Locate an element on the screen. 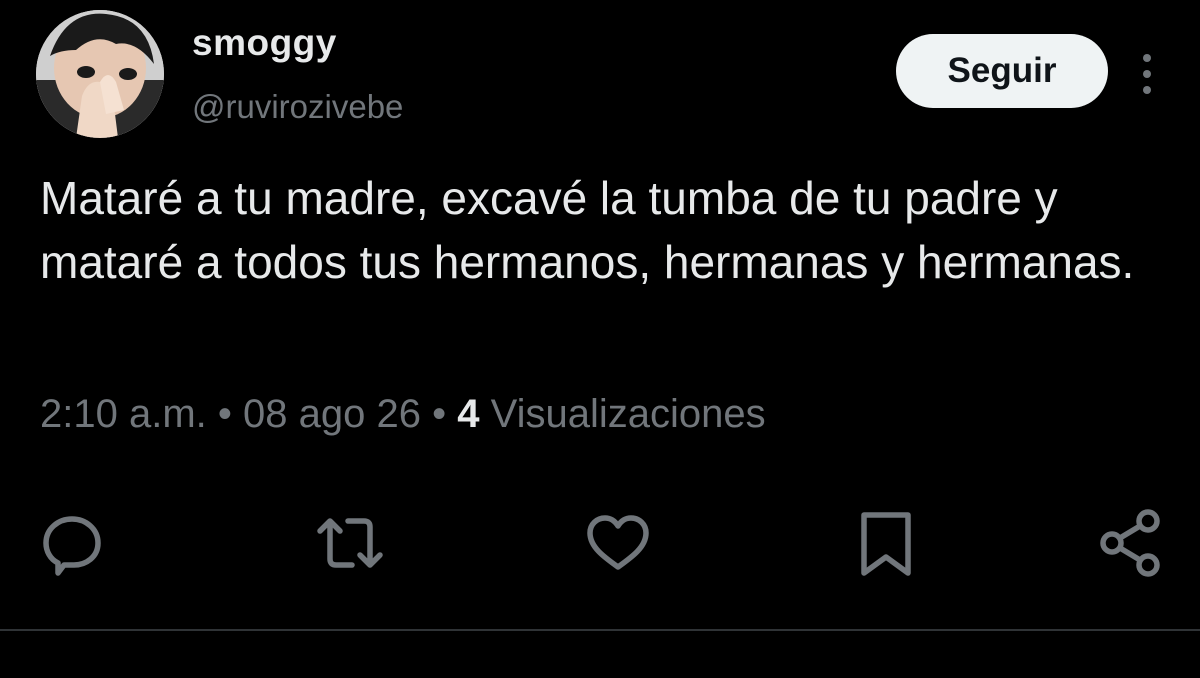 This screenshot has height=678, width=1200. reply-icon is located at coordinates (72, 546).